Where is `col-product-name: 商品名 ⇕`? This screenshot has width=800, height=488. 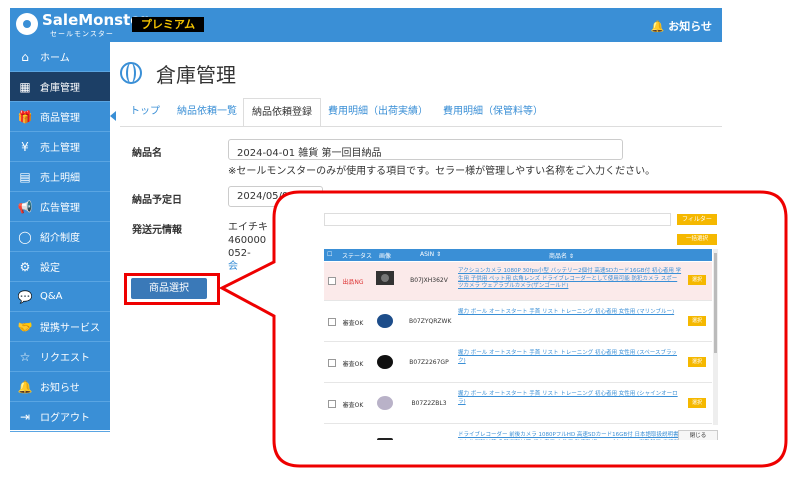 col-product-name: 商品名 ⇕ is located at coordinates (561, 255).